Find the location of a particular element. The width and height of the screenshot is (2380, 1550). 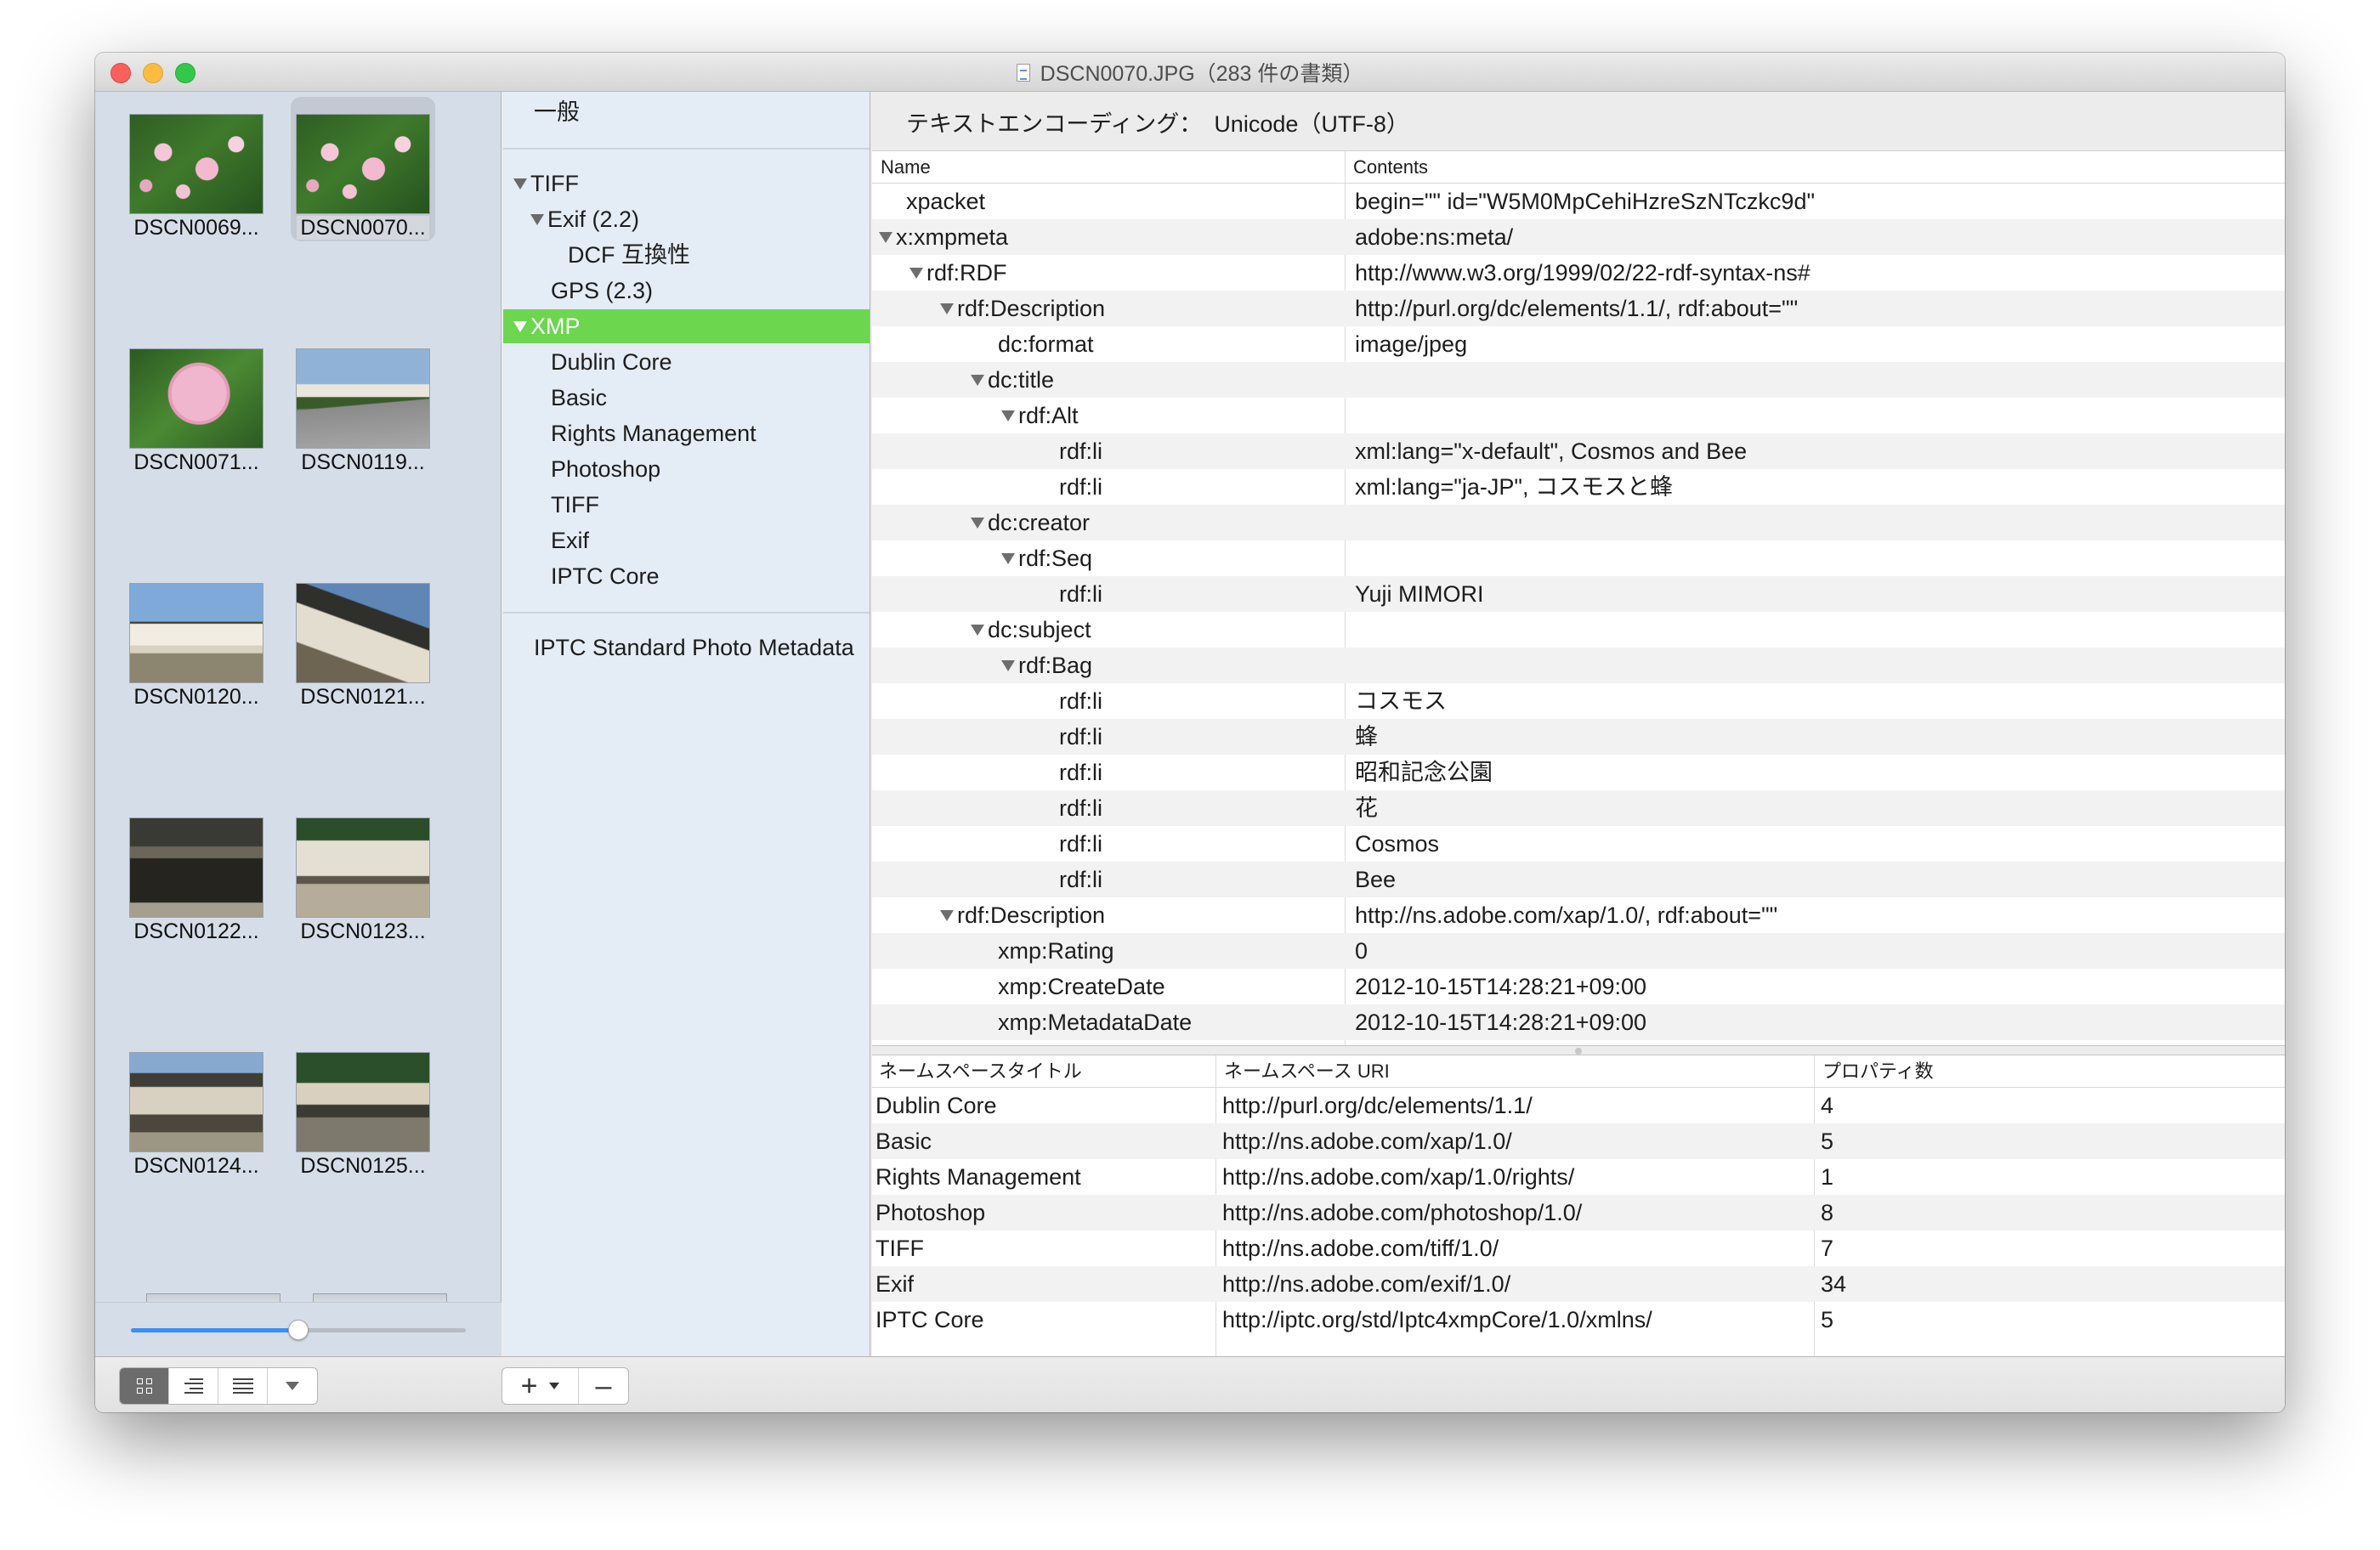

column-header-name: Name is located at coordinates (902, 167).